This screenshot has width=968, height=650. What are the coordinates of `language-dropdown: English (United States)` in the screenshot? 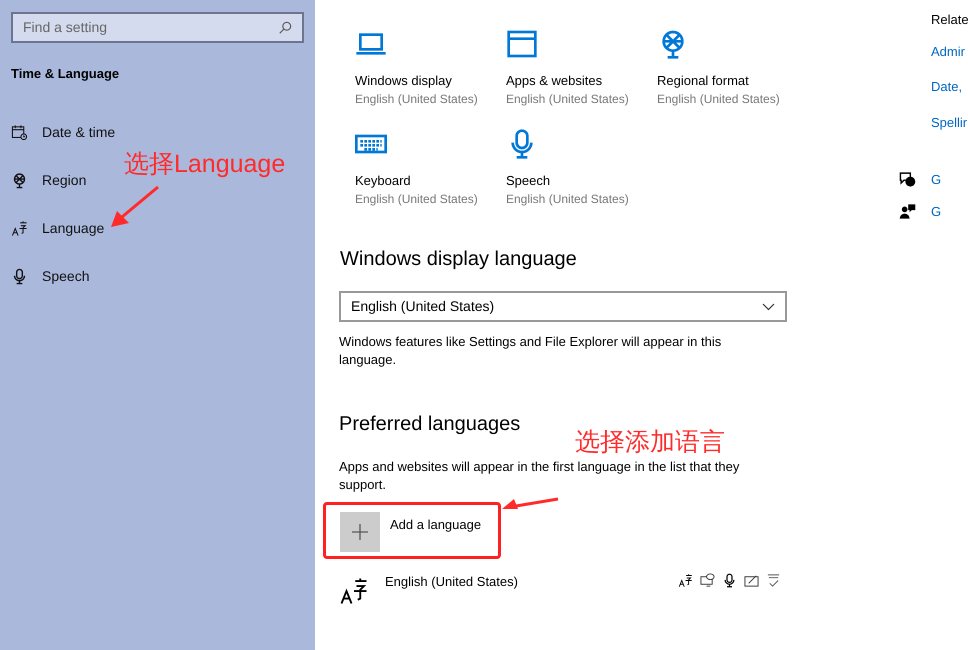 It's located at (563, 306).